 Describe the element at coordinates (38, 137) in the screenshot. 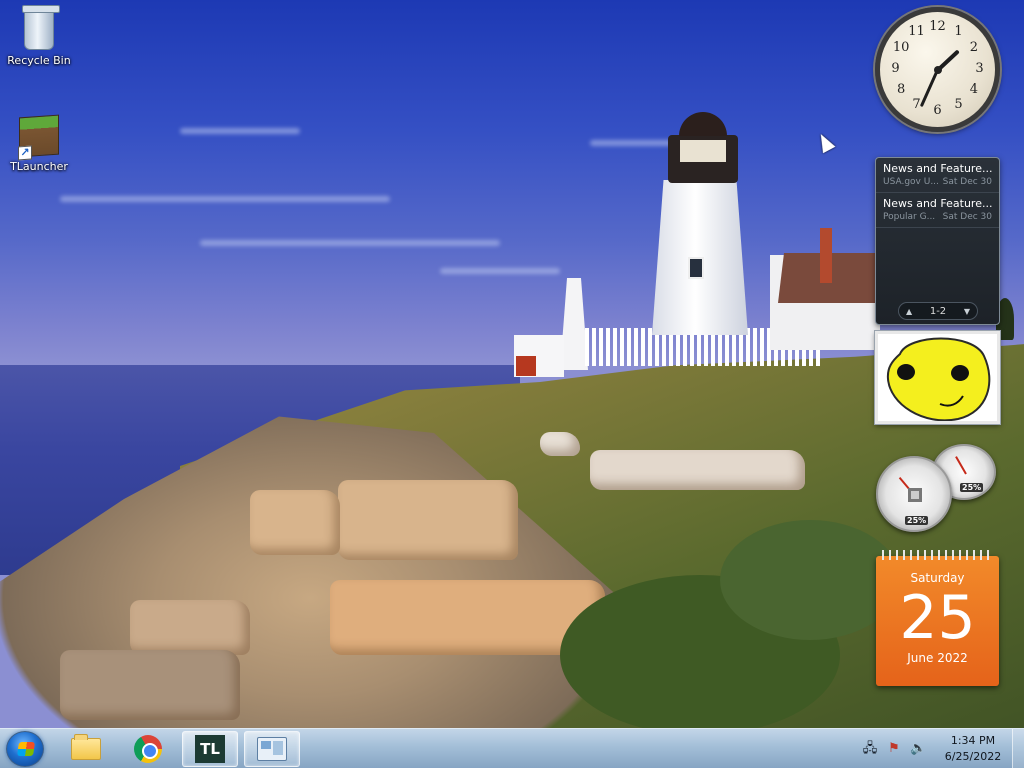

I see `tlauncher-icon: ↗` at that location.